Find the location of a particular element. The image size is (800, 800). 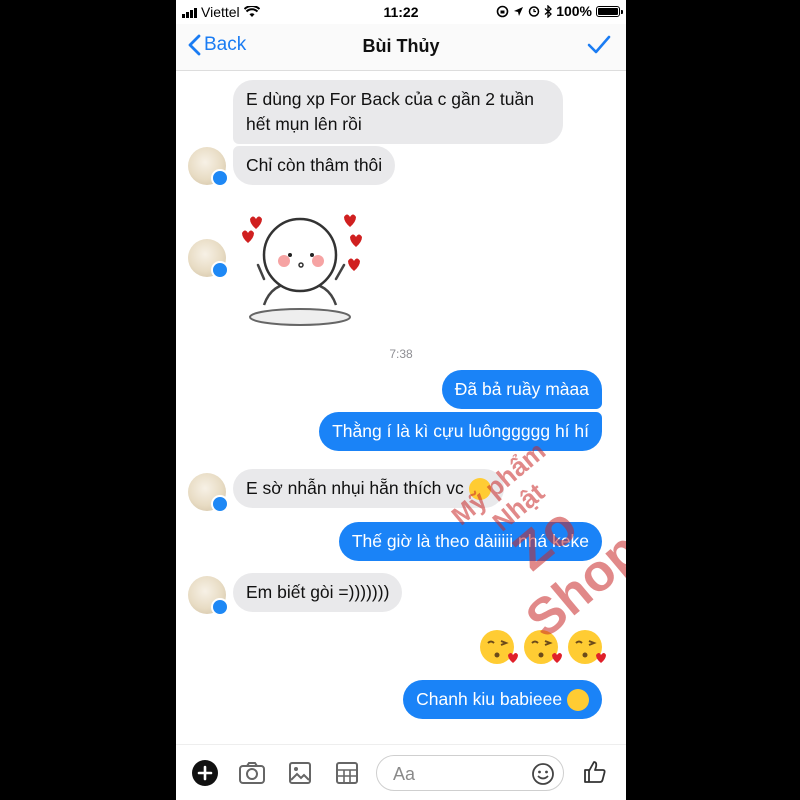

message-text: Em biết gòi =))))))) is located at coordinates (318, 592).